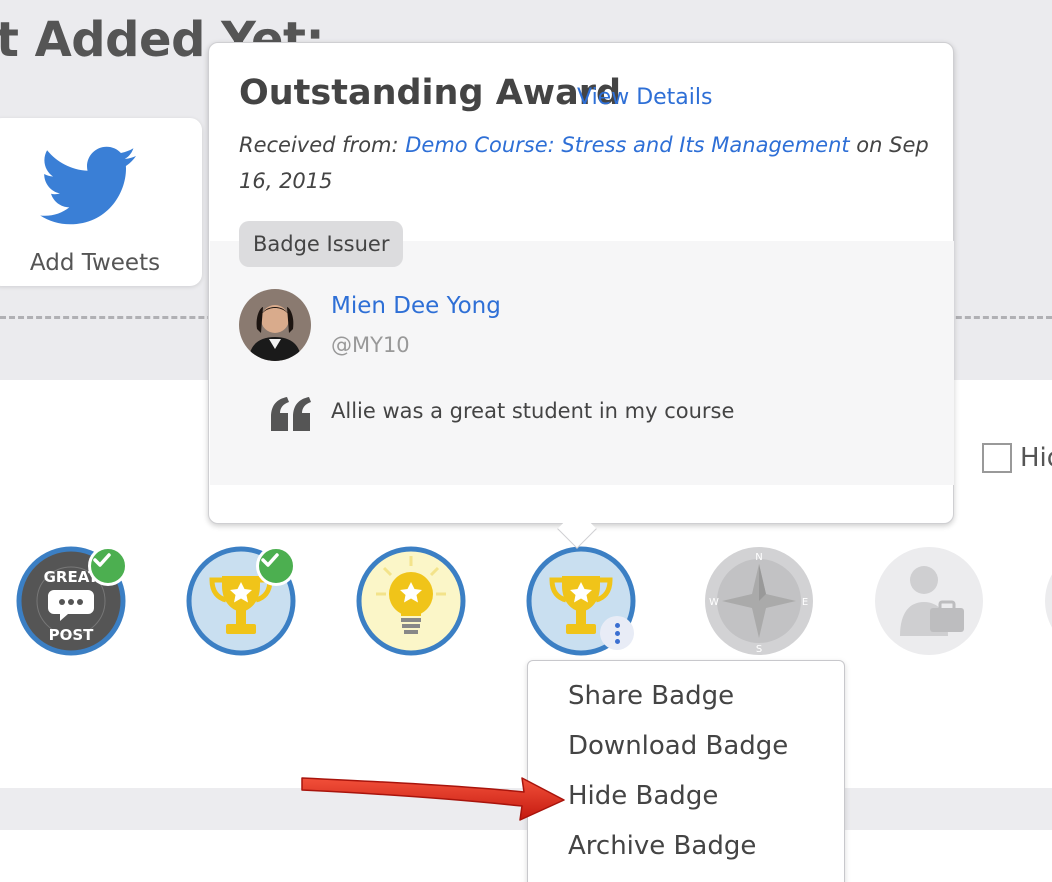 The height and width of the screenshot is (882, 1052). I want to click on great-post-badge: GREAT POST, so click(72, 601).